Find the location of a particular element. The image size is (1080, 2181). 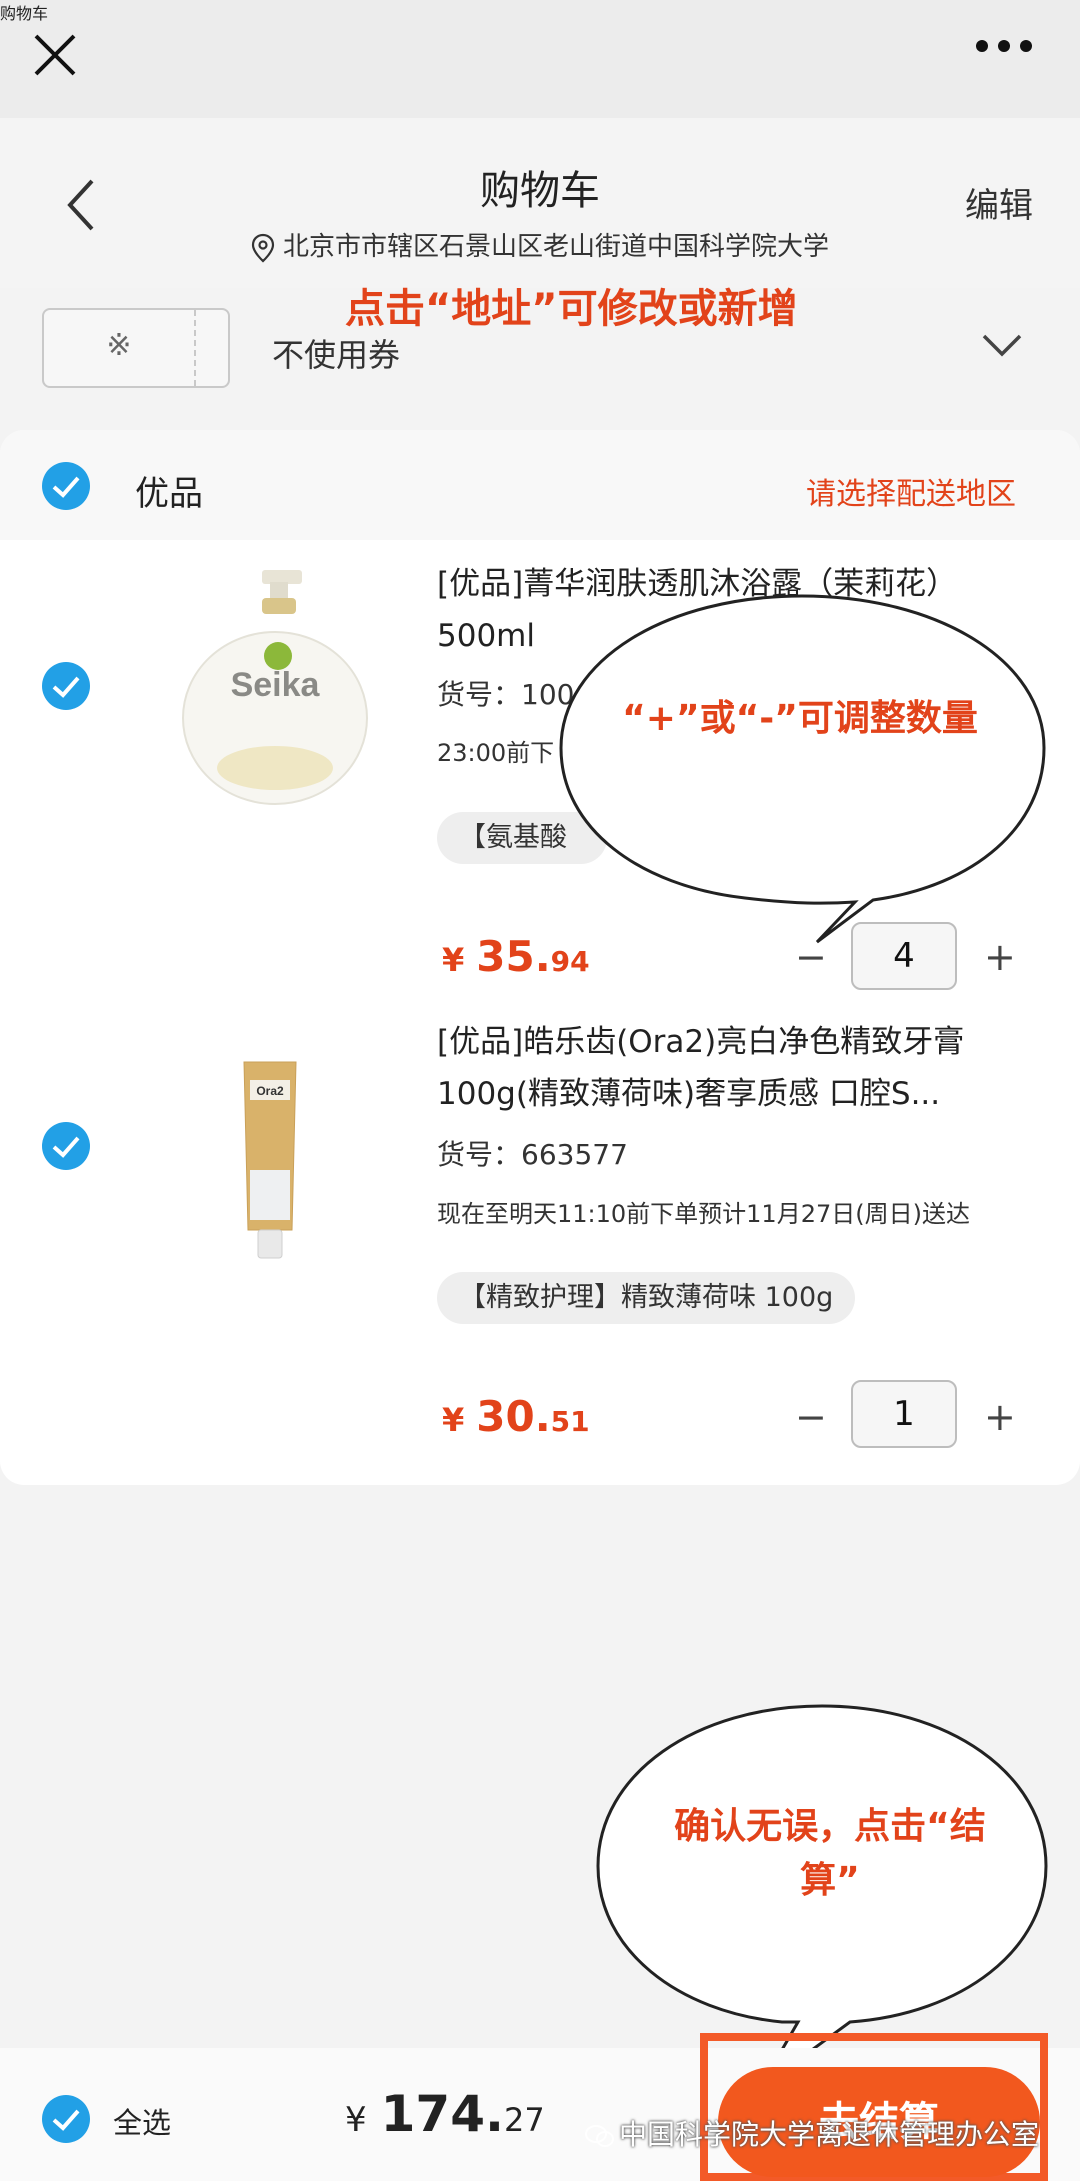

brand-label: Ora2 is located at coordinates (270, 1091).